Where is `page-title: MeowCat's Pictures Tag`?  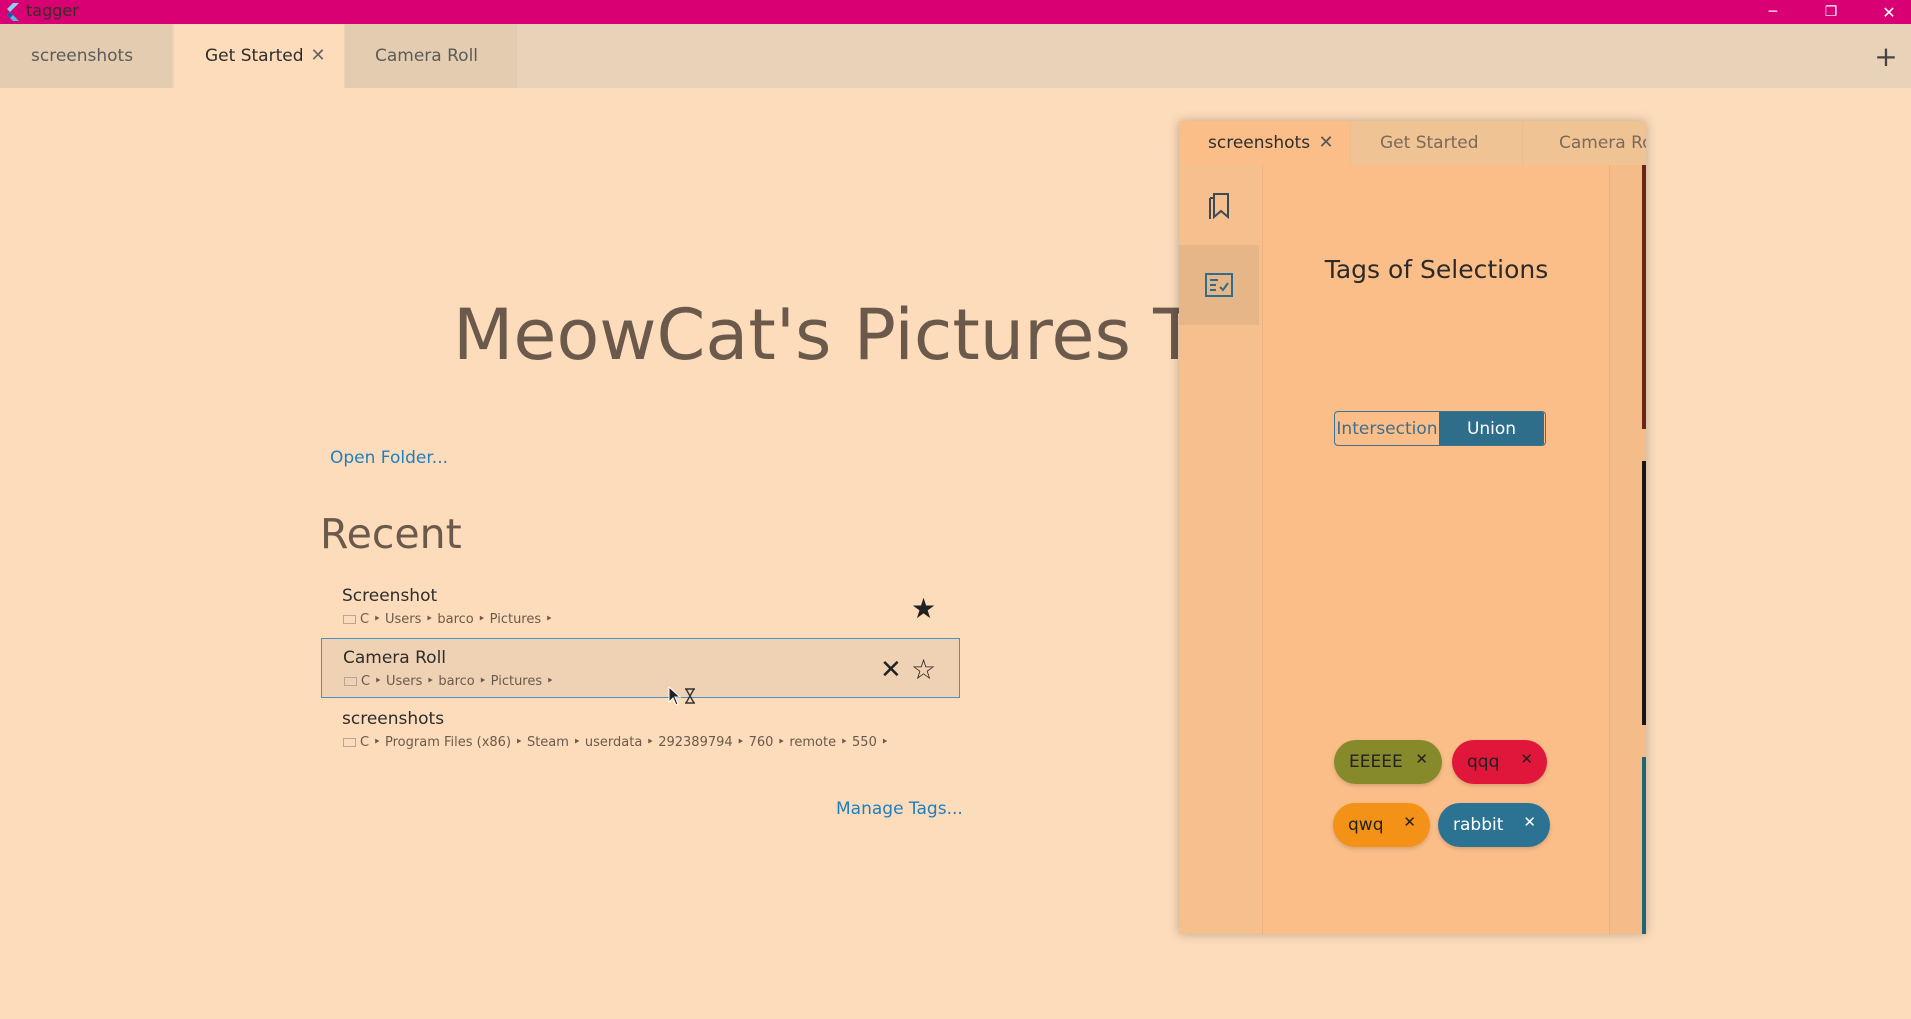
page-title: MeowCat's Pictures Tag is located at coordinates (816, 335).